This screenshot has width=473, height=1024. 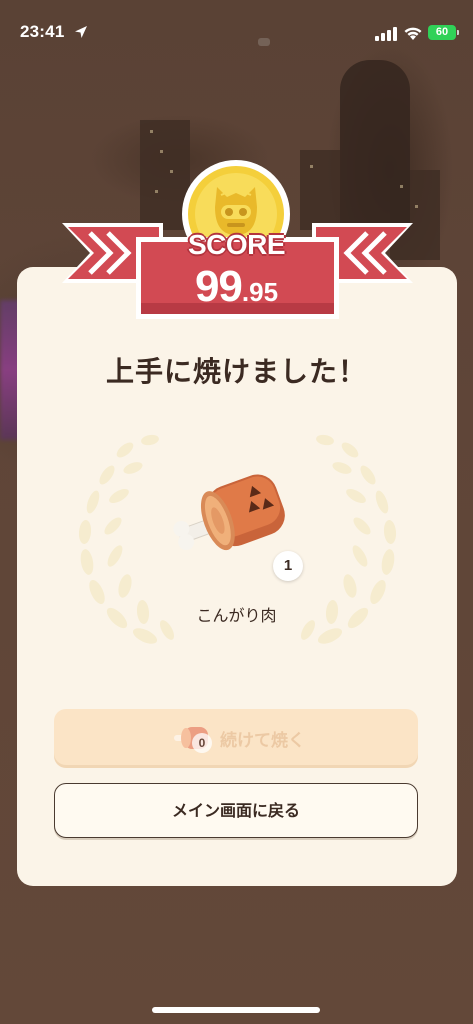 I want to click on battery-indicator: 60, so click(x=443, y=32).